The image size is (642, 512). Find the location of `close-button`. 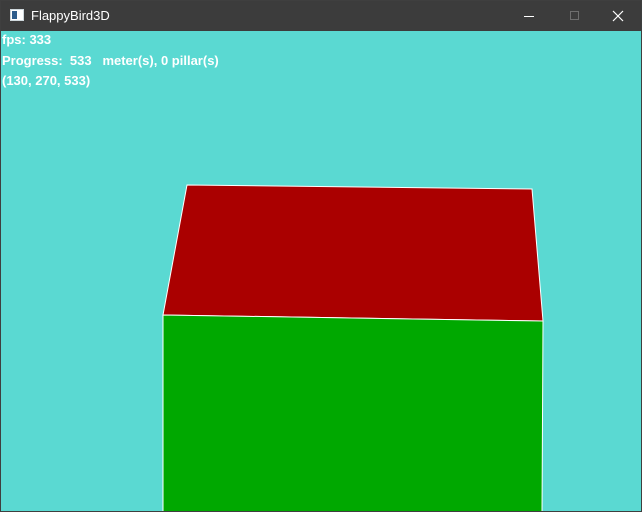

close-button is located at coordinates (618, 16).